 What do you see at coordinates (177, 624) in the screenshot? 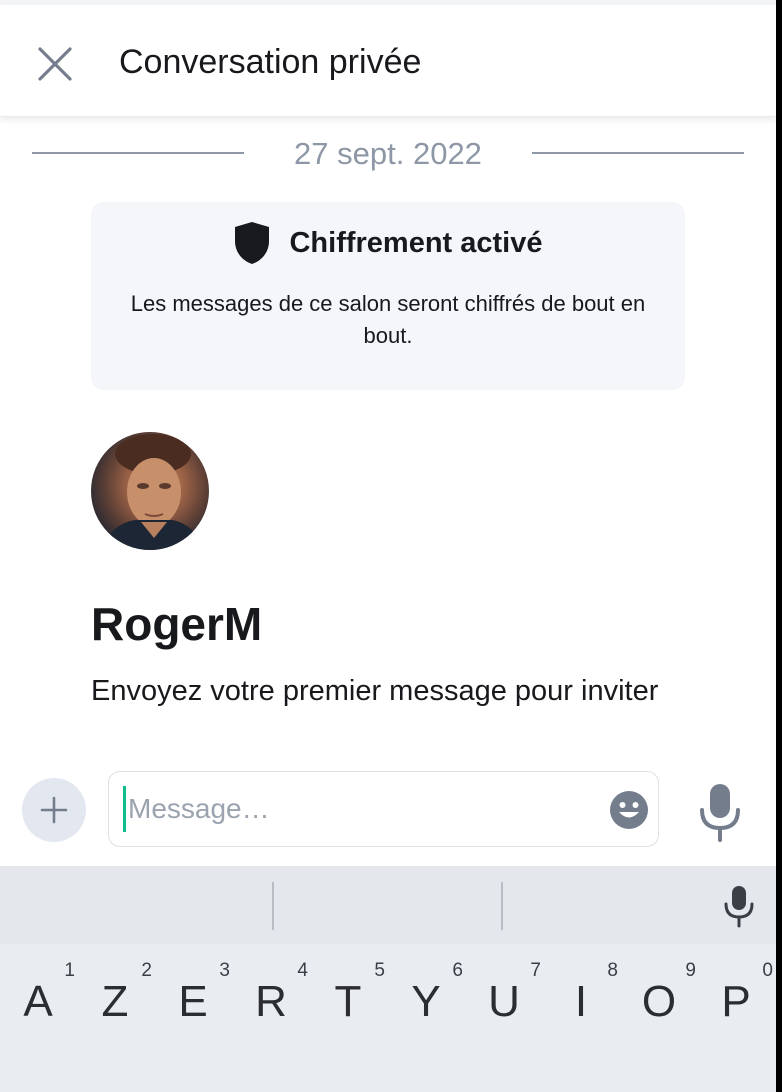
I see `contact-name: RogerM` at bounding box center [177, 624].